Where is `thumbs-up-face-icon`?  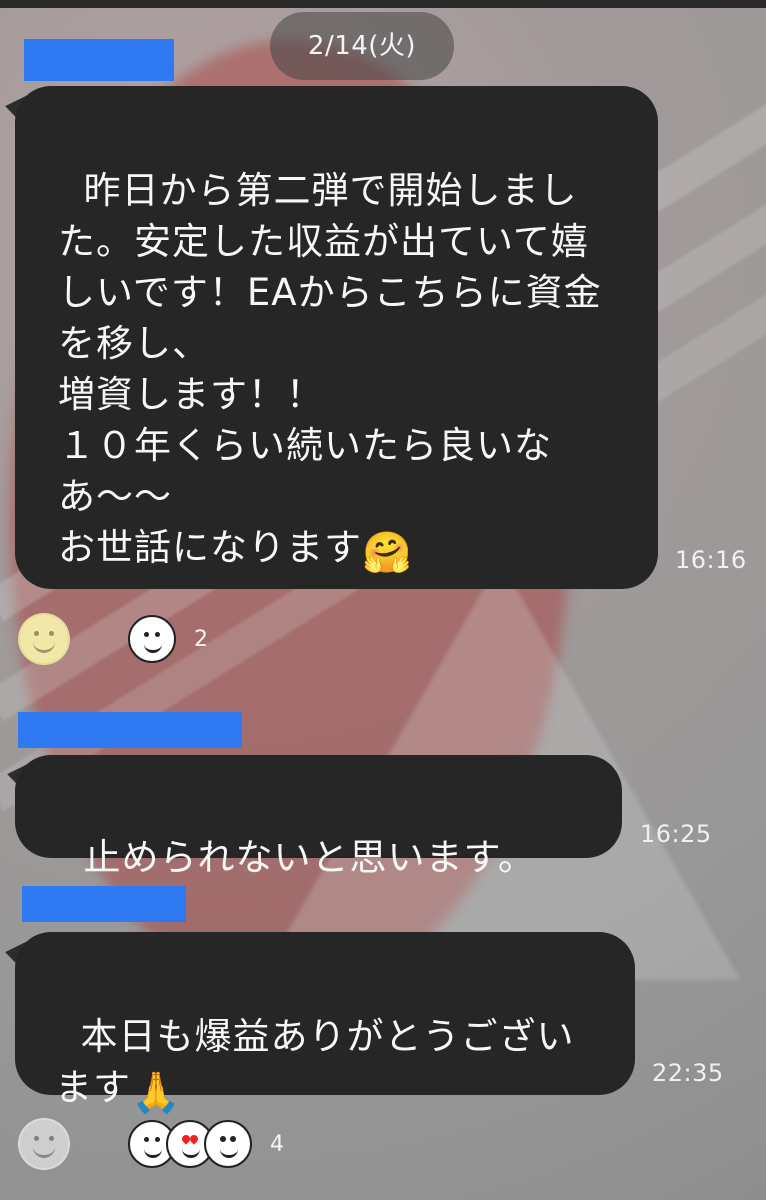 thumbs-up-face-icon is located at coordinates (152, 639).